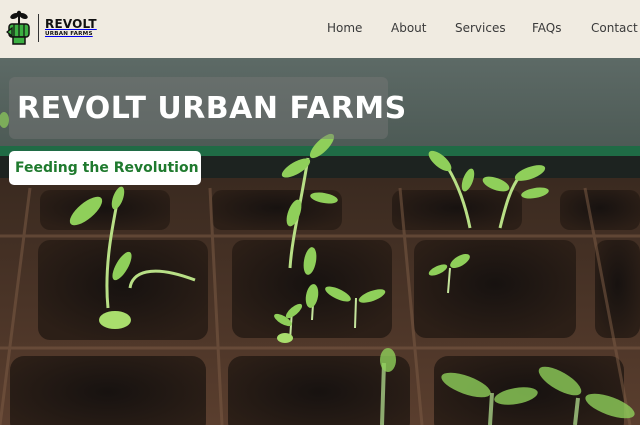  I want to click on nav-faqs: FAQs, so click(547, 28).